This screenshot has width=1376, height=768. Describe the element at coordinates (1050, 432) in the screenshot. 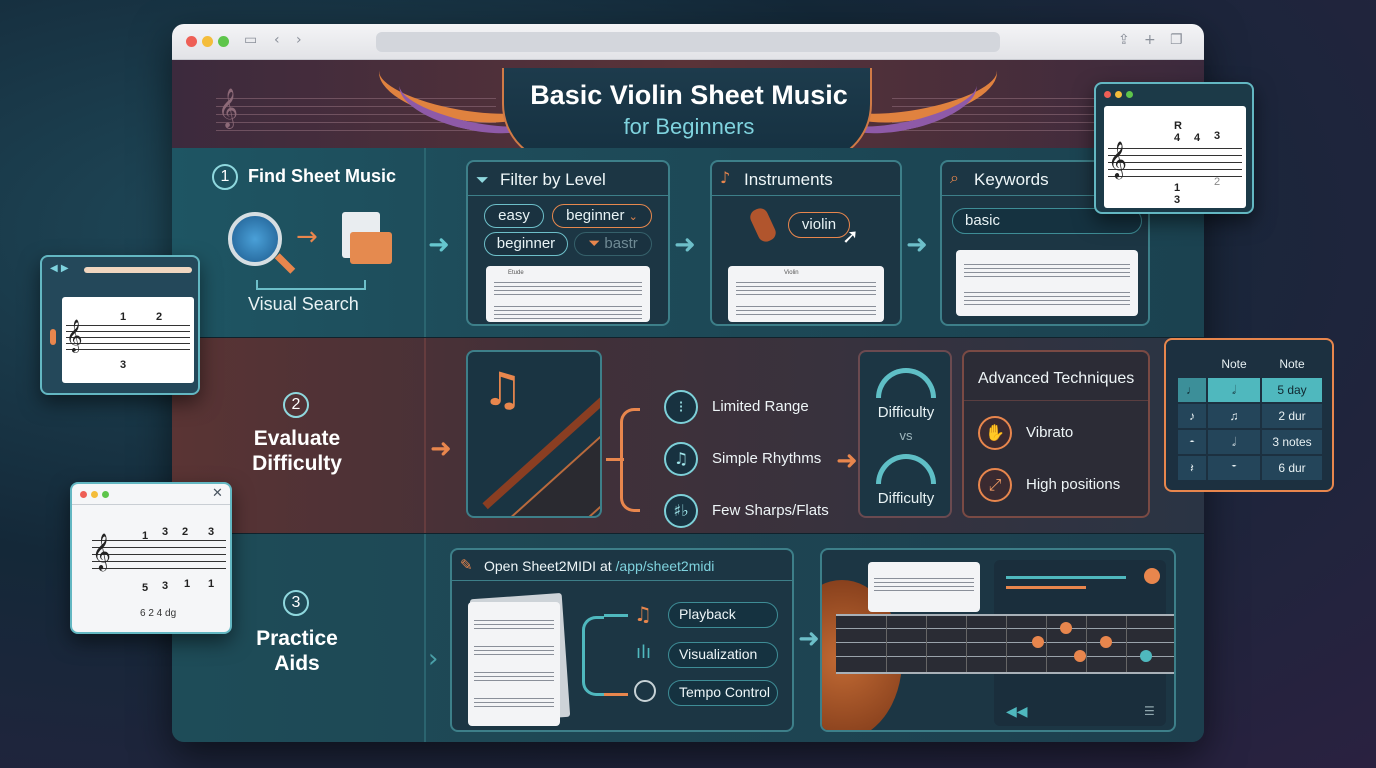

I see `technique-vibrato: Vibrato` at that location.